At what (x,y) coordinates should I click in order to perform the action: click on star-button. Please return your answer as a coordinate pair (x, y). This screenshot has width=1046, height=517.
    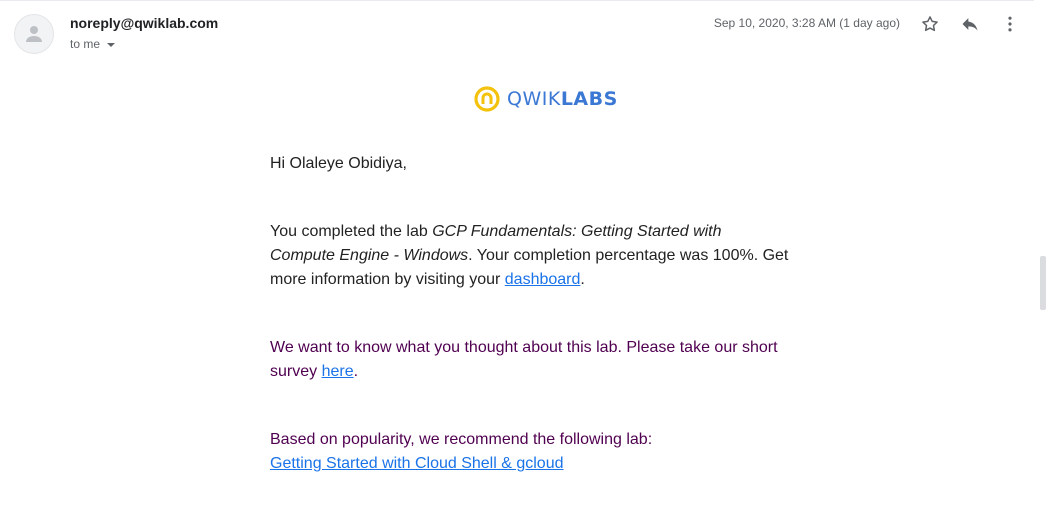
    Looking at the image, I should click on (930, 24).